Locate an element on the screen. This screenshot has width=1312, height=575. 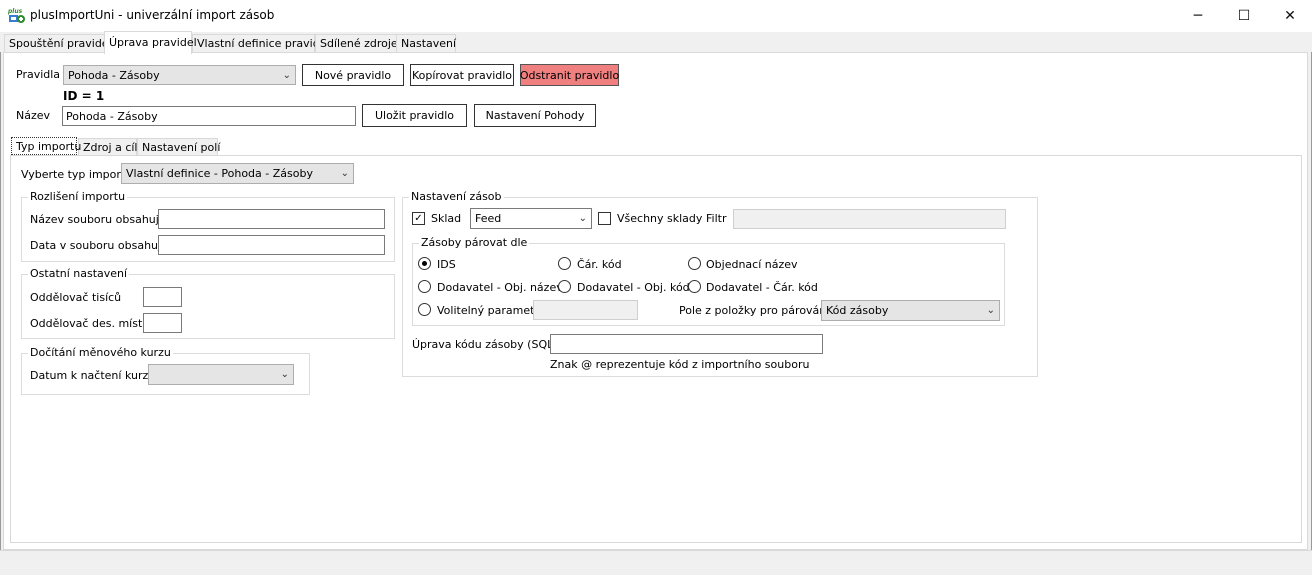
minimize-icon: ─ is located at coordinates (1198, 16).